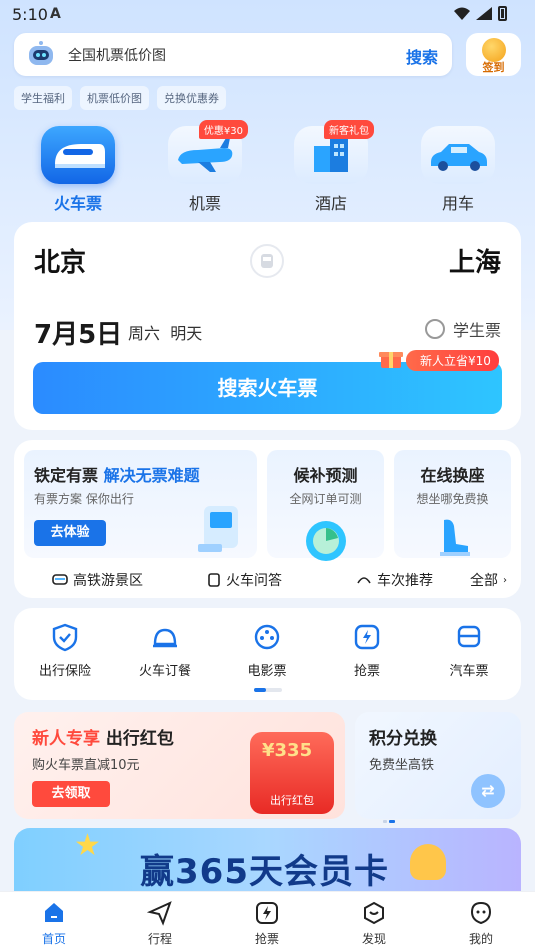 The width and height of the screenshot is (535, 951). What do you see at coordinates (481, 913) in the screenshot?
I see `user-icon` at bounding box center [481, 913].